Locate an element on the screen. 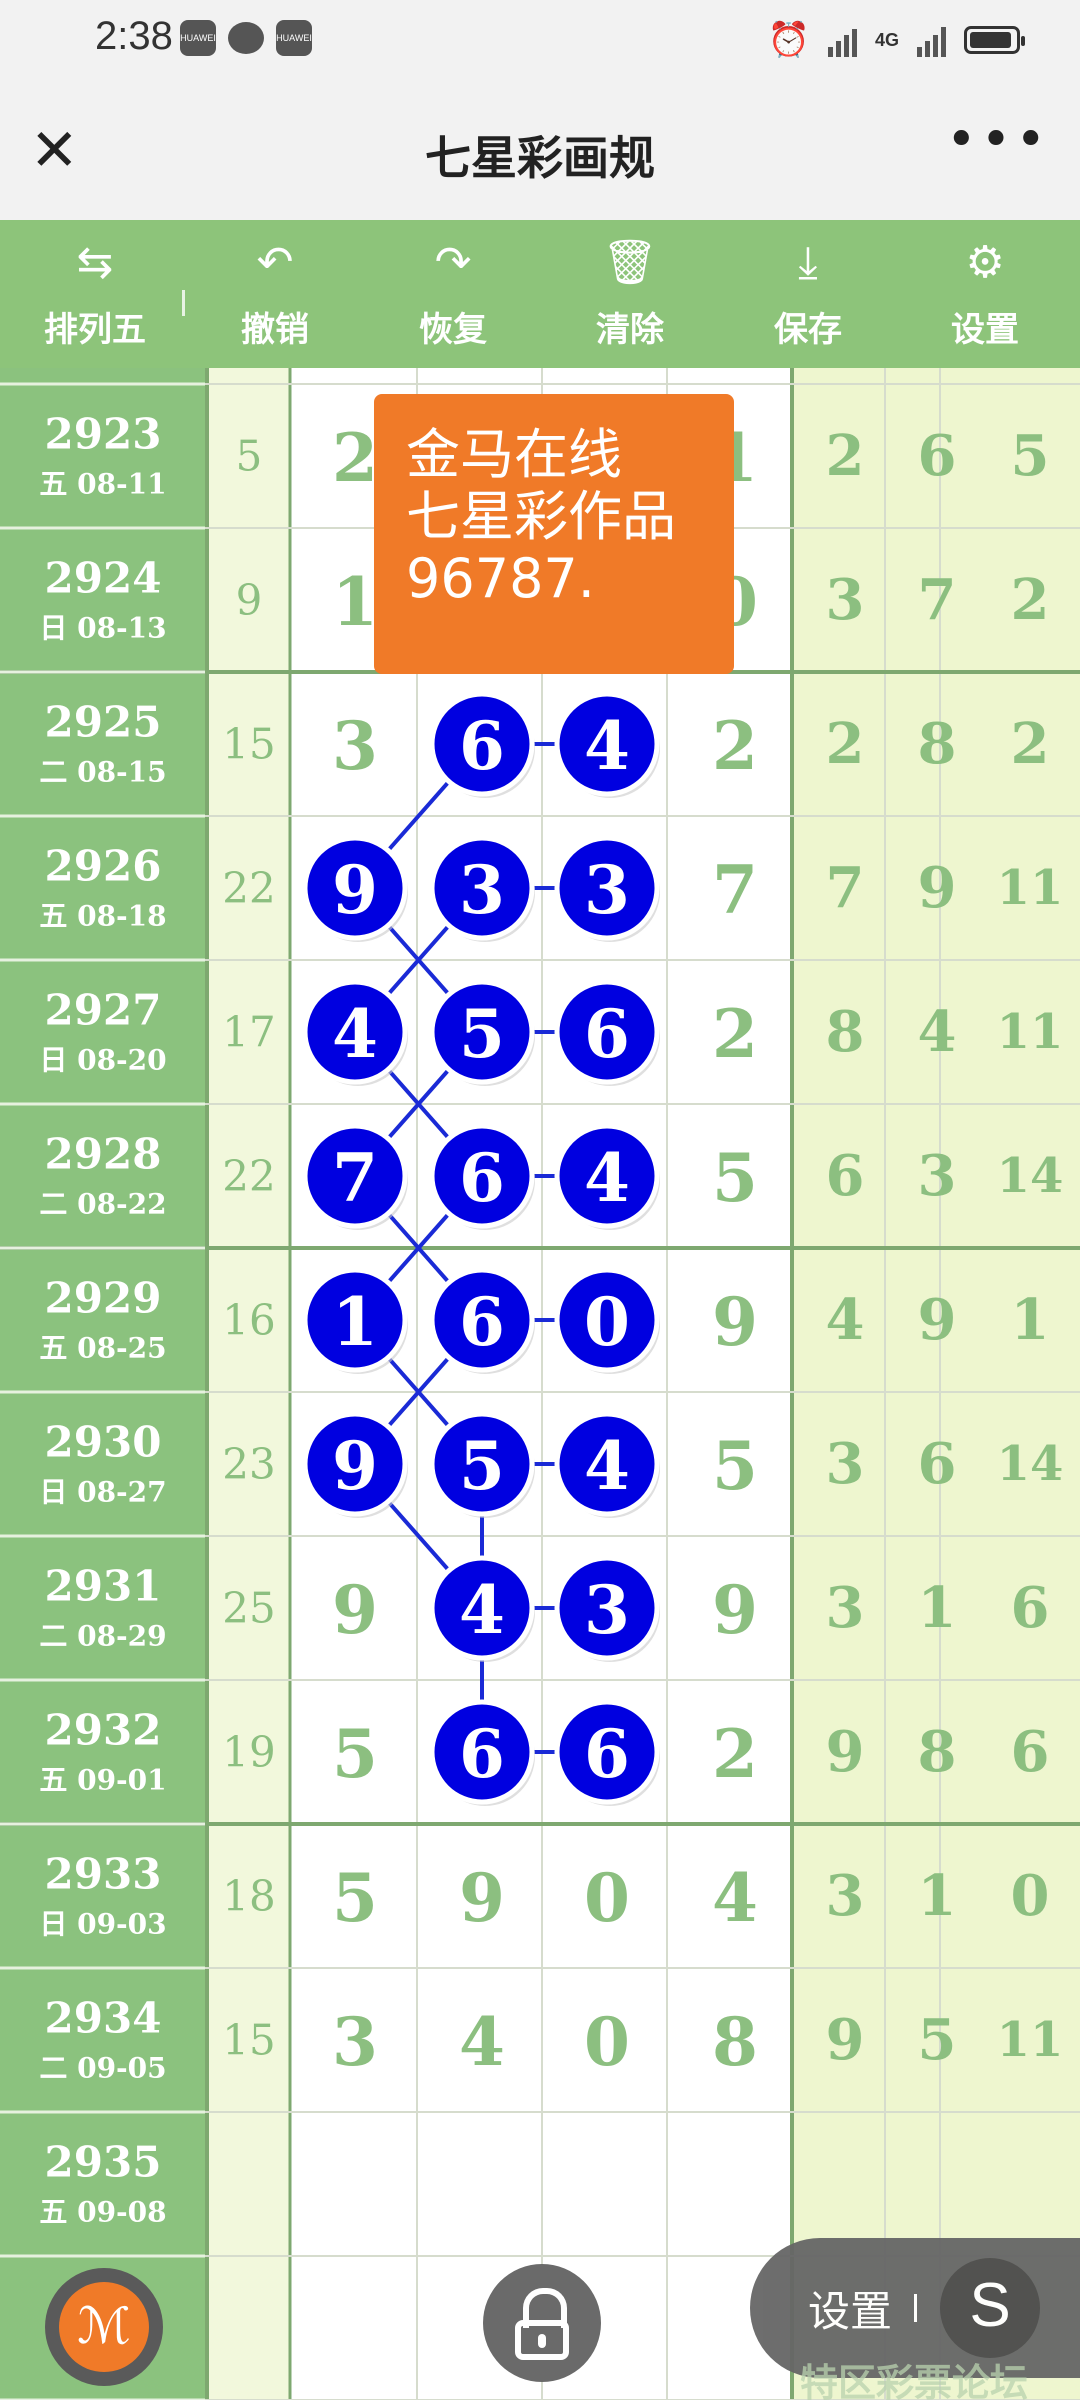  issue-date: 日 08-20 is located at coordinates (102, 1060).